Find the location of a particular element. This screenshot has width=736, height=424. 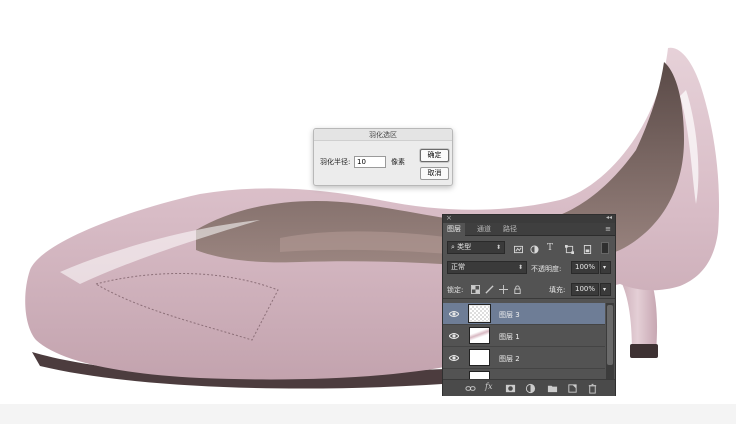

layer-name: 图层 3 is located at coordinates (509, 315).